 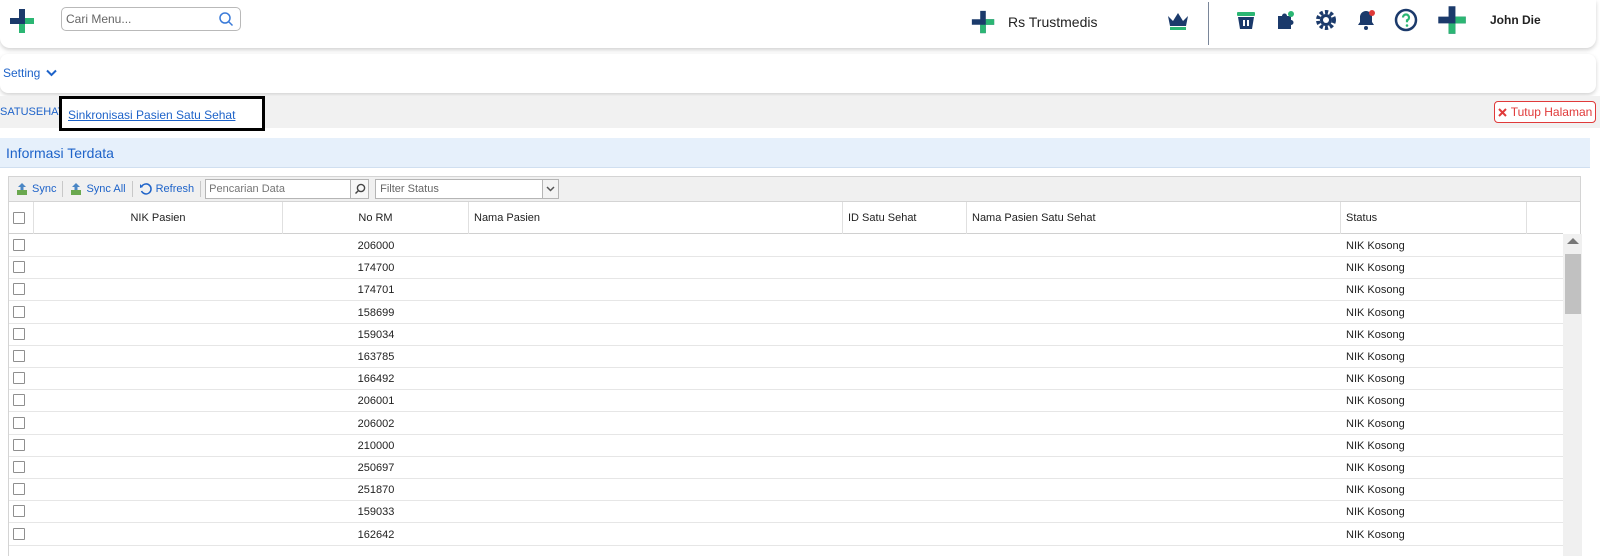 I want to click on cell-no-rm: 163785, so click(x=376, y=357).